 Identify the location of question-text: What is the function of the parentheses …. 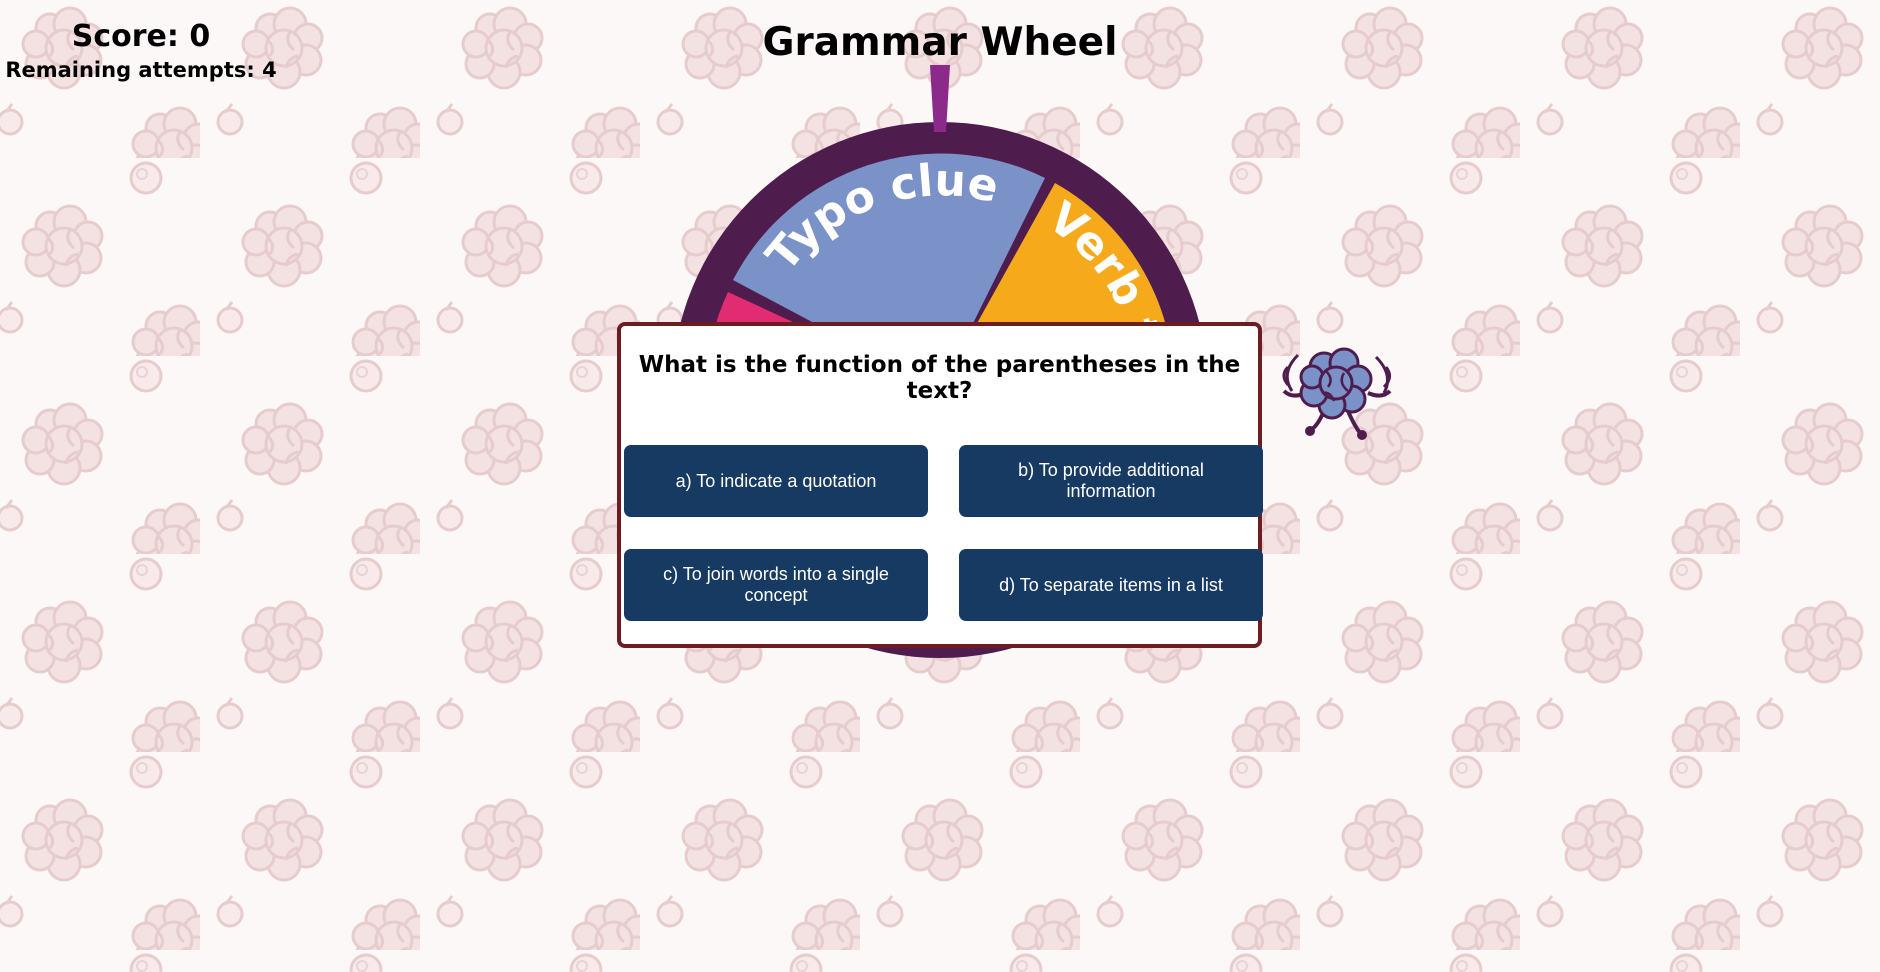
(939, 378).